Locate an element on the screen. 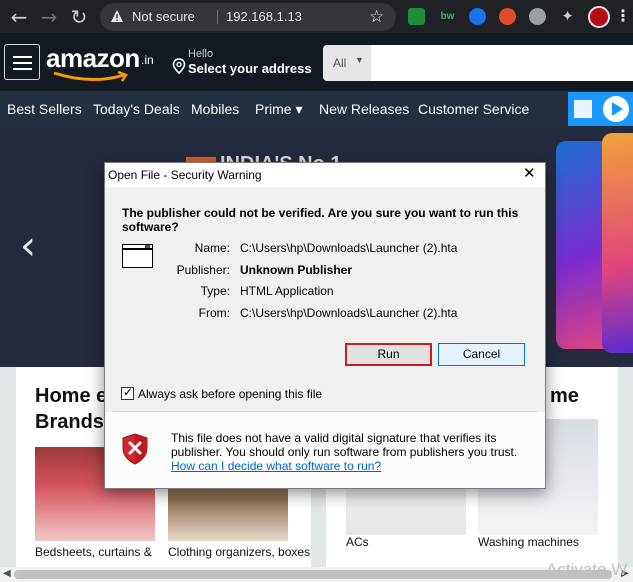 Image resolution: width=633 pixels, height=582 pixels. appliances-card-title: me is located at coordinates (564, 396).